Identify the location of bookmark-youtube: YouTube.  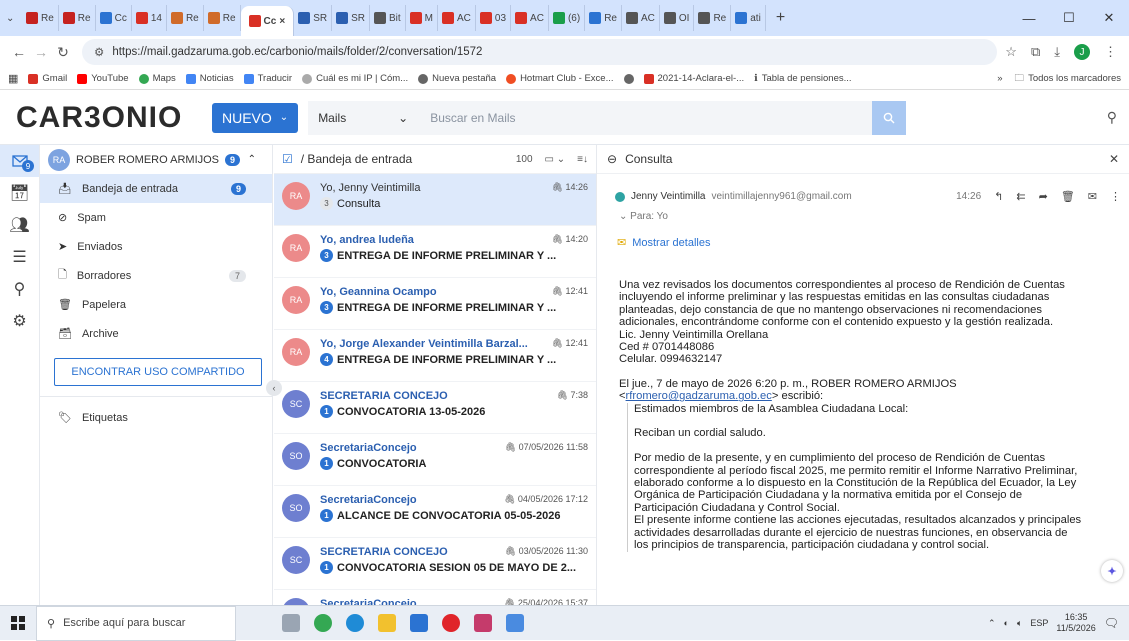
(103, 78).